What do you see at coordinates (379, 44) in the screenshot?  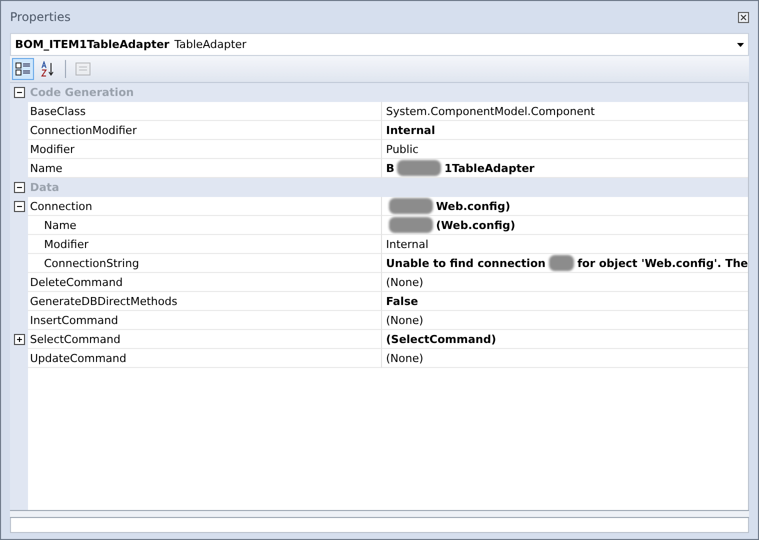 I see `object-selector: BOM_ITEM1TableAdapter TableAdapter` at bounding box center [379, 44].